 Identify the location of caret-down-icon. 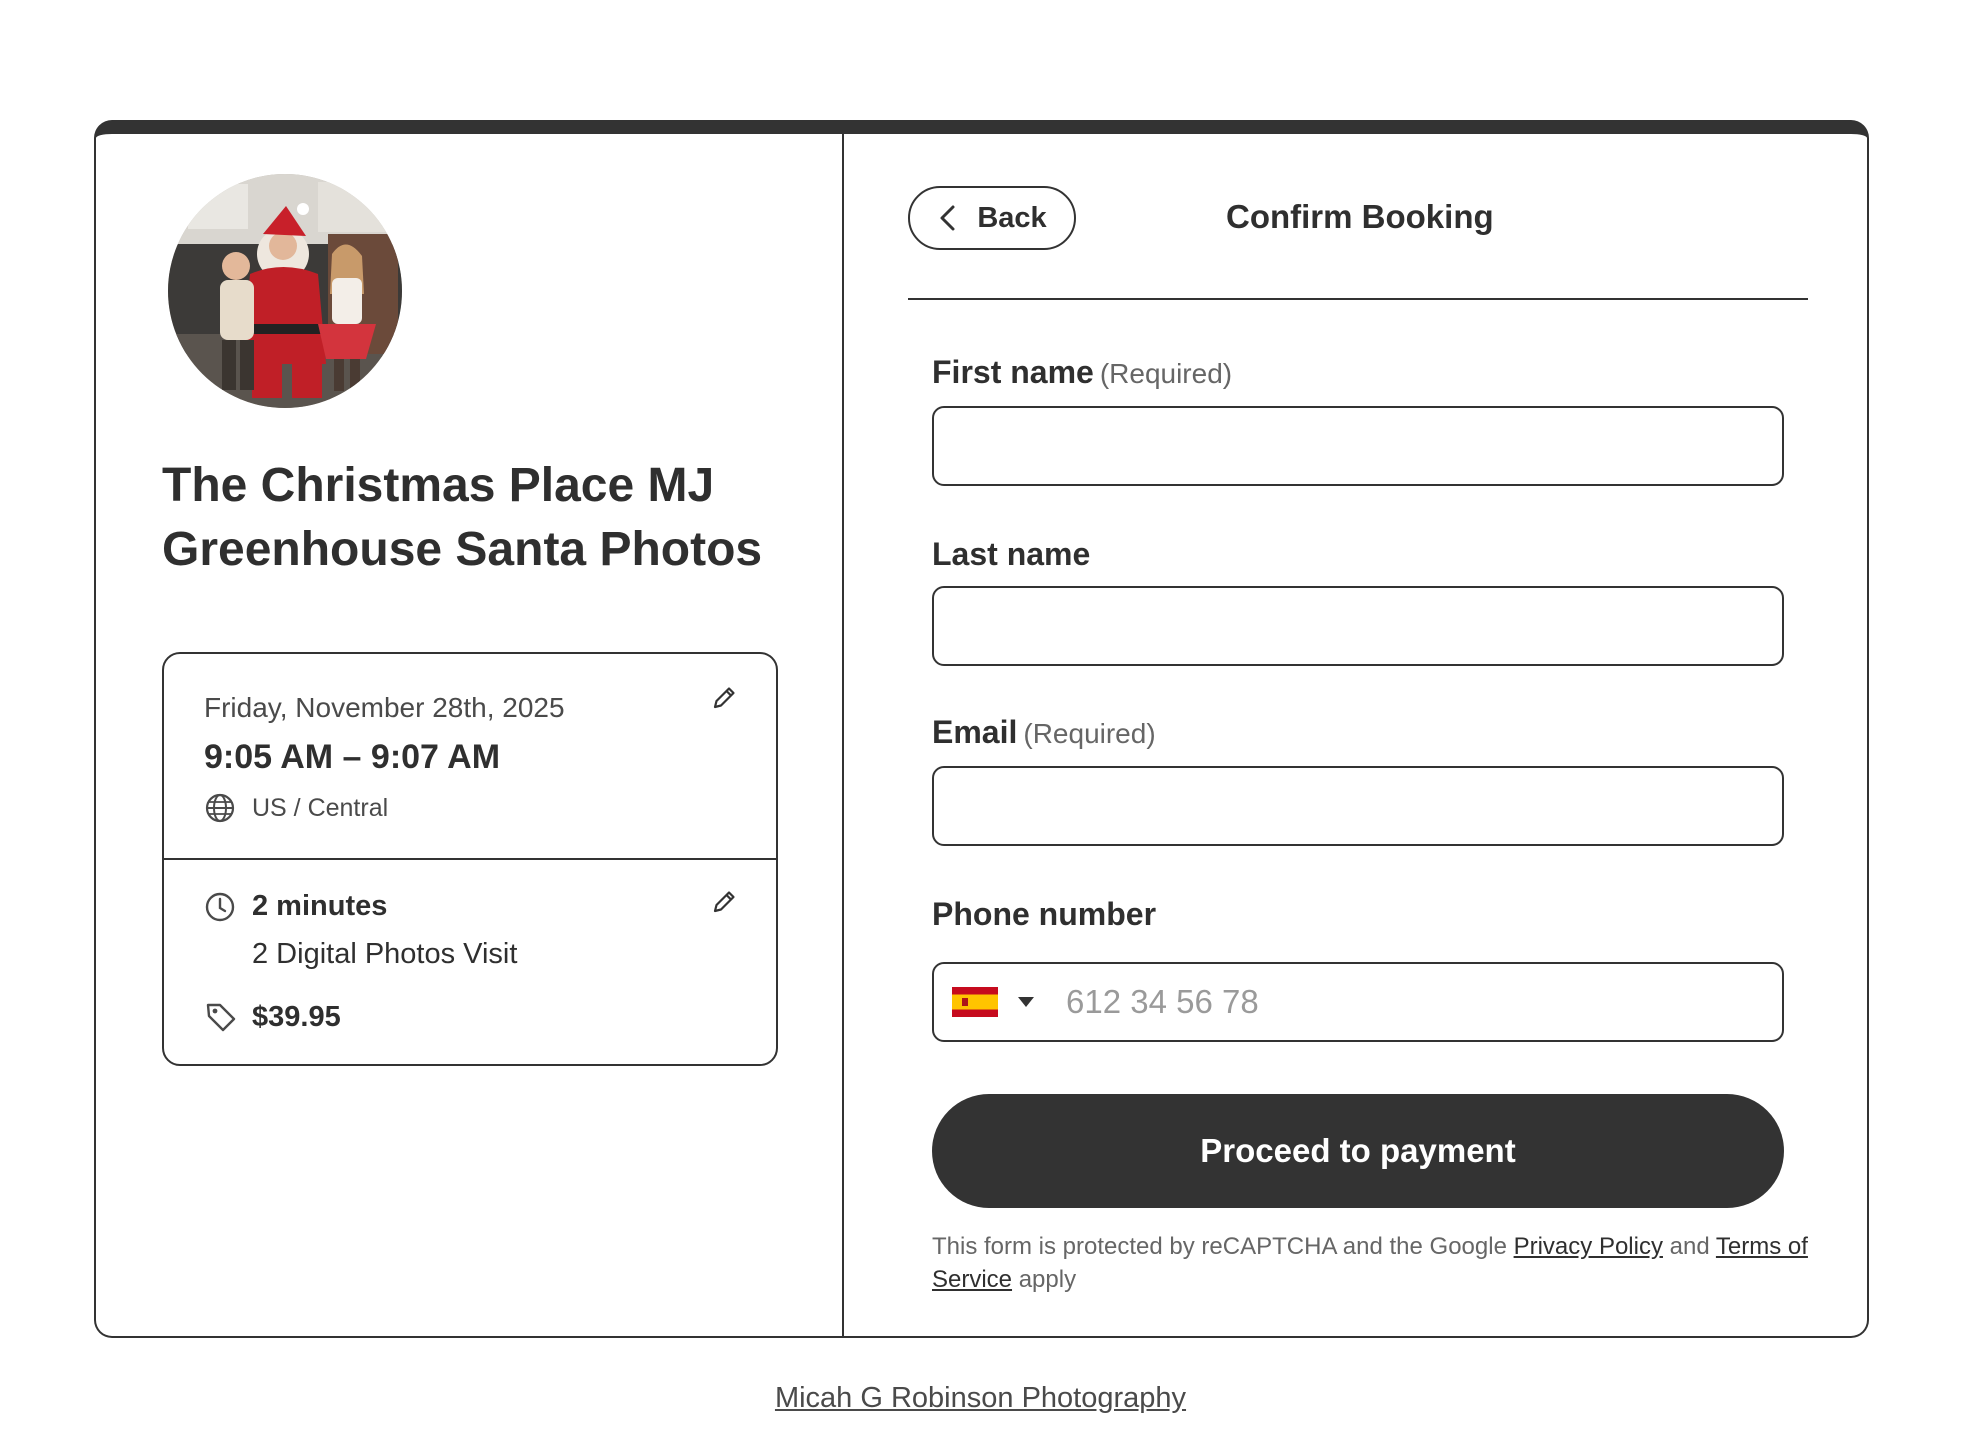
(1026, 1002).